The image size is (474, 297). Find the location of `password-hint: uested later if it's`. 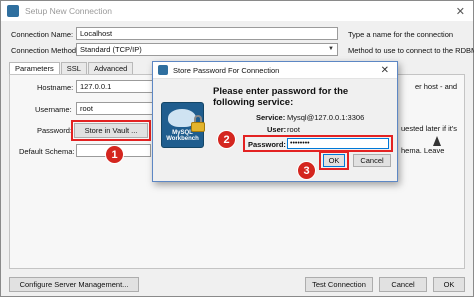

password-hint: uested later if it's is located at coordinates (429, 128).